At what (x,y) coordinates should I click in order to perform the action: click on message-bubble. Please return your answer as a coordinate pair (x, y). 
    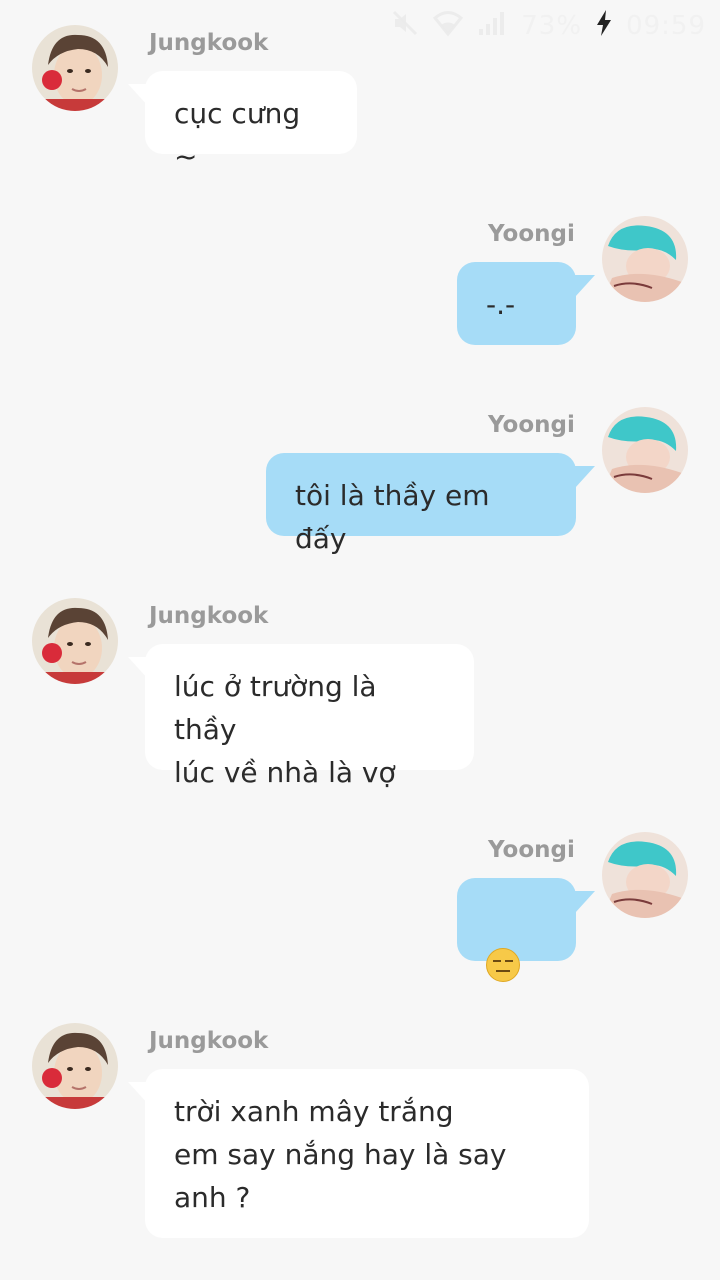
    Looking at the image, I should click on (516, 930).